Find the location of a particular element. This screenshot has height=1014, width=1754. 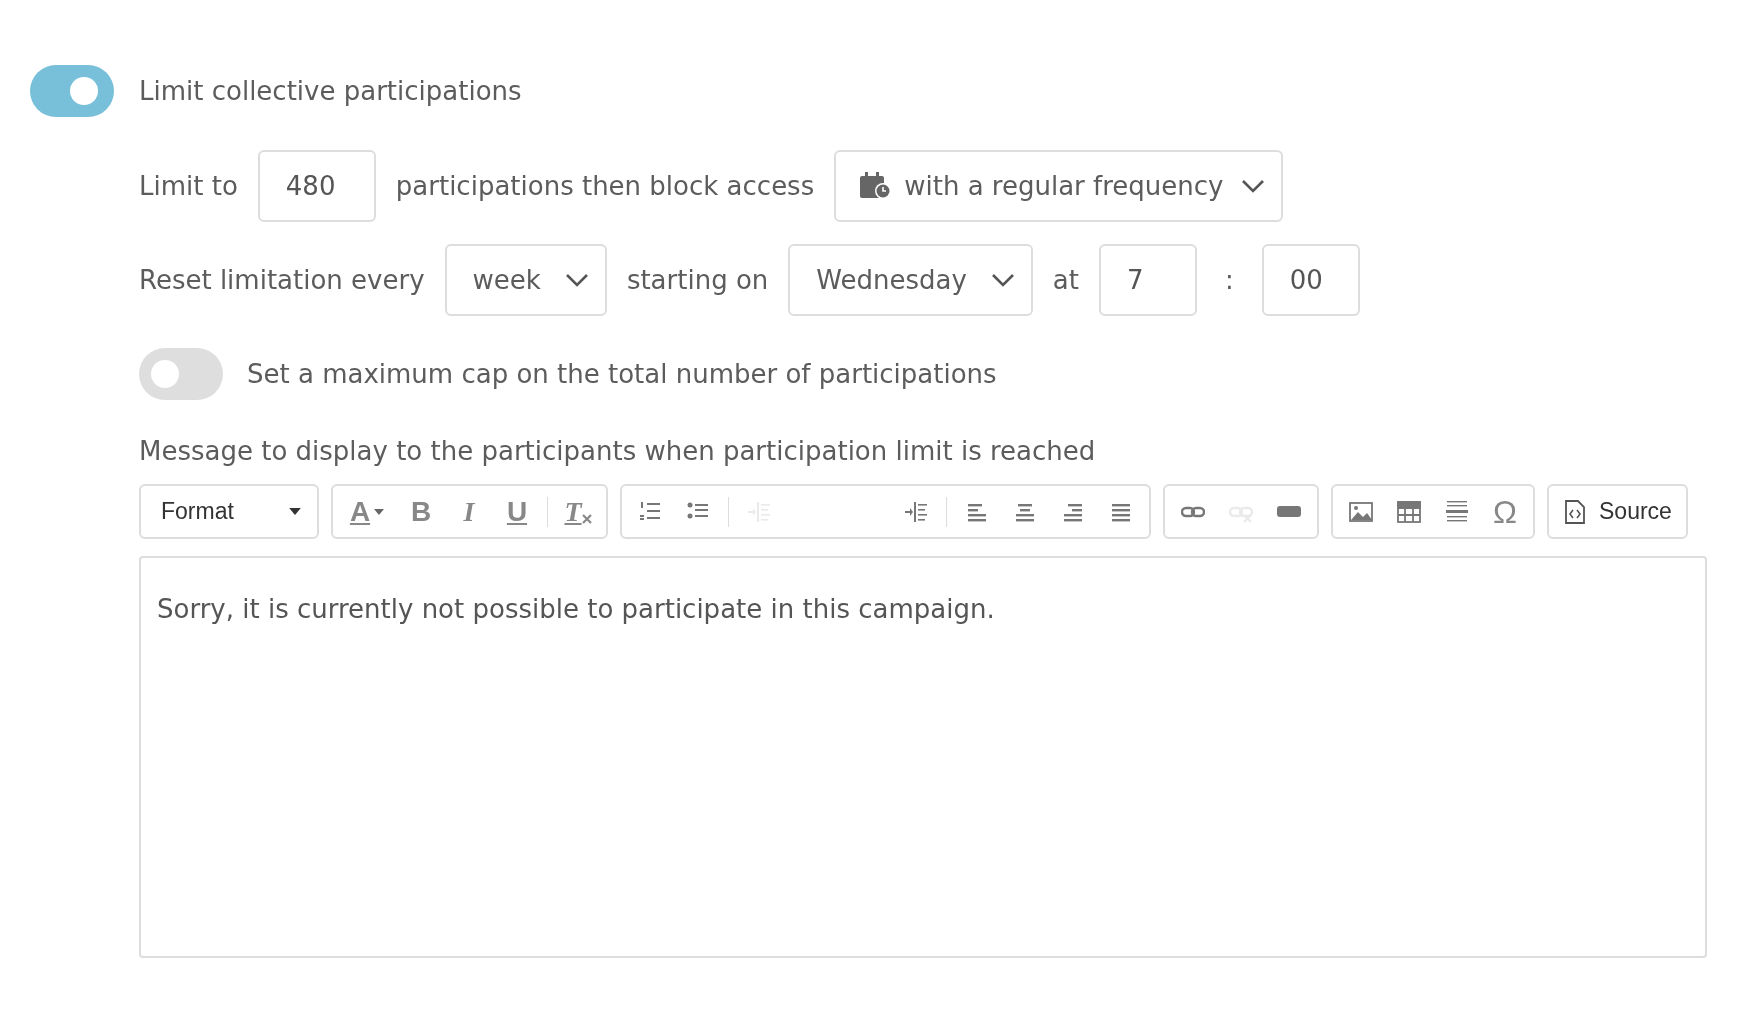

message-label: Message to display to the participants when participation limit is reached is located at coordinates (618, 451).